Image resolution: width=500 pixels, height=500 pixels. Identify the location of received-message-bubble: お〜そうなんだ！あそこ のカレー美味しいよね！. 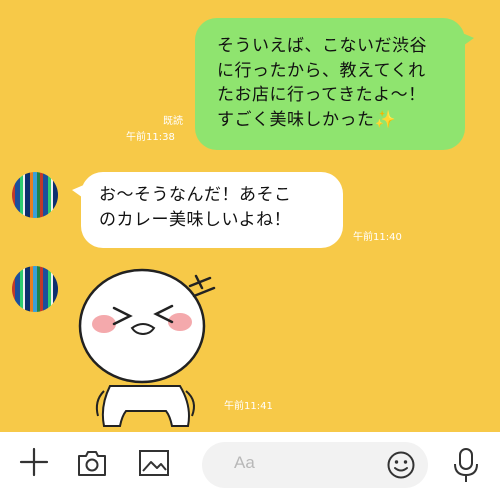
(207, 210).